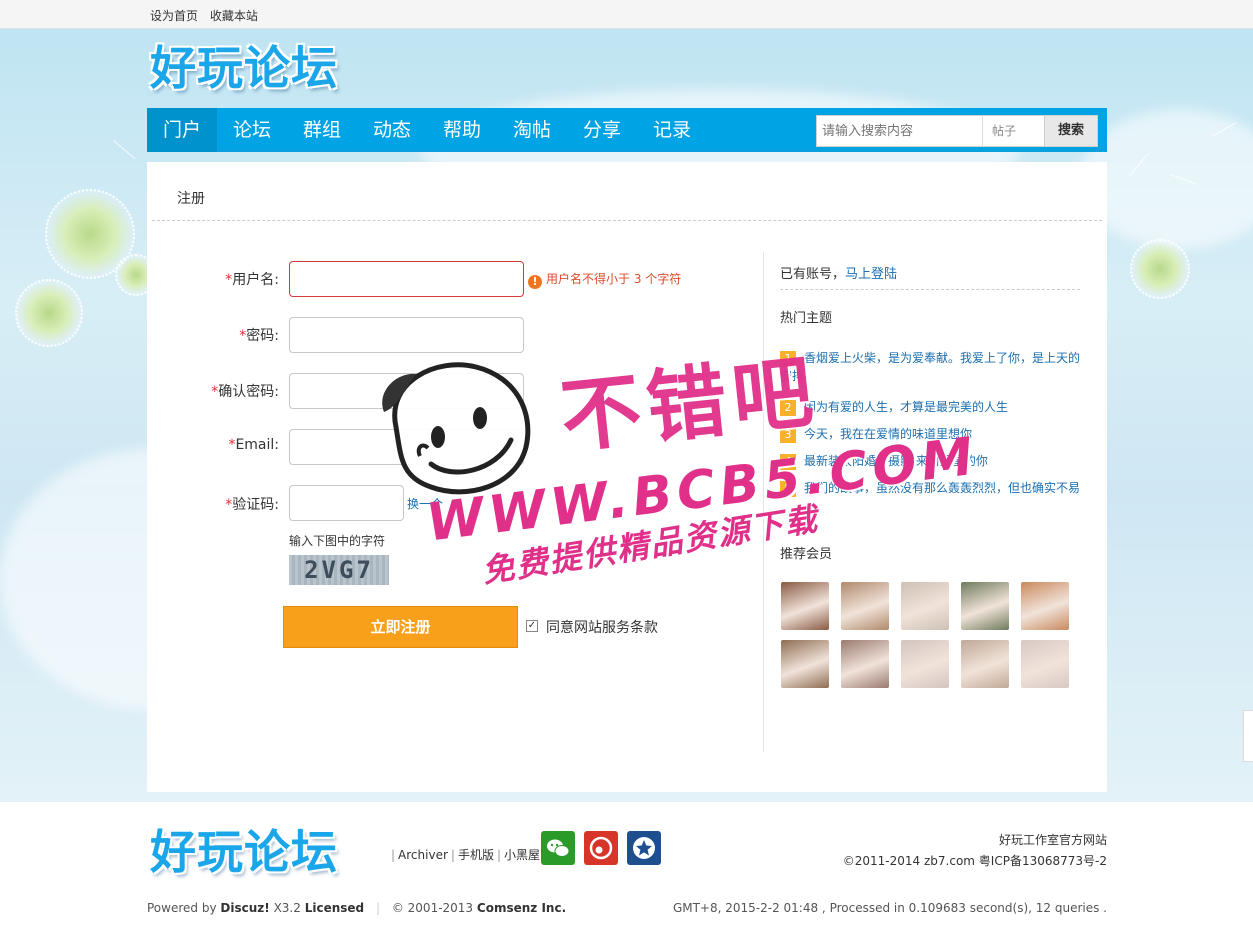 This screenshot has width=1253, height=927. Describe the element at coordinates (930, 461) in the screenshot. I see `hot-topic-item: 4 最新装太阳婚纱摄影 来自星星的你` at that location.